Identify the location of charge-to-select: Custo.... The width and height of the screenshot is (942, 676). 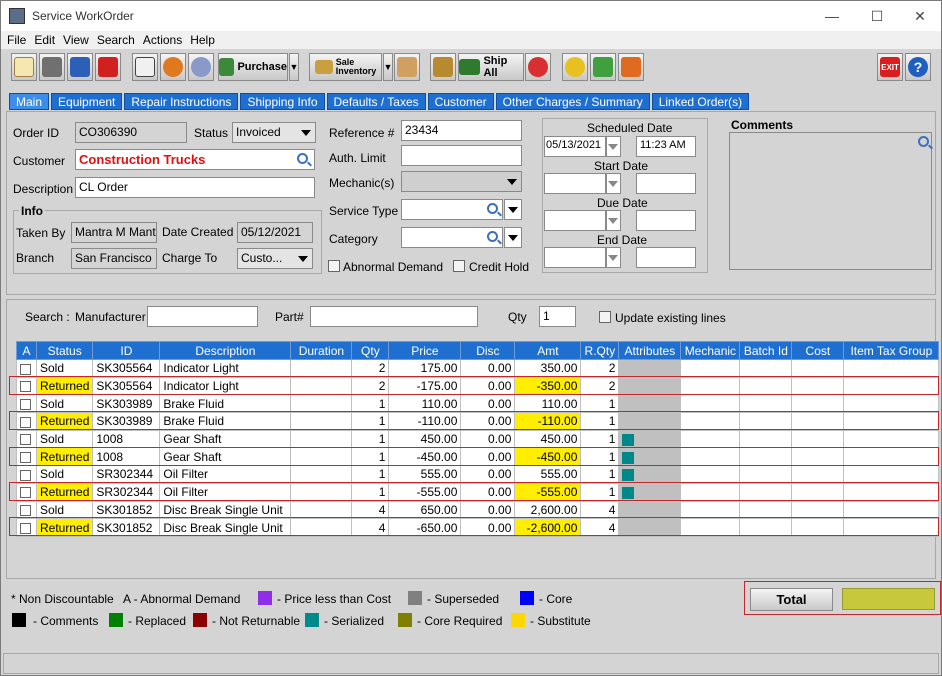
(275, 258).